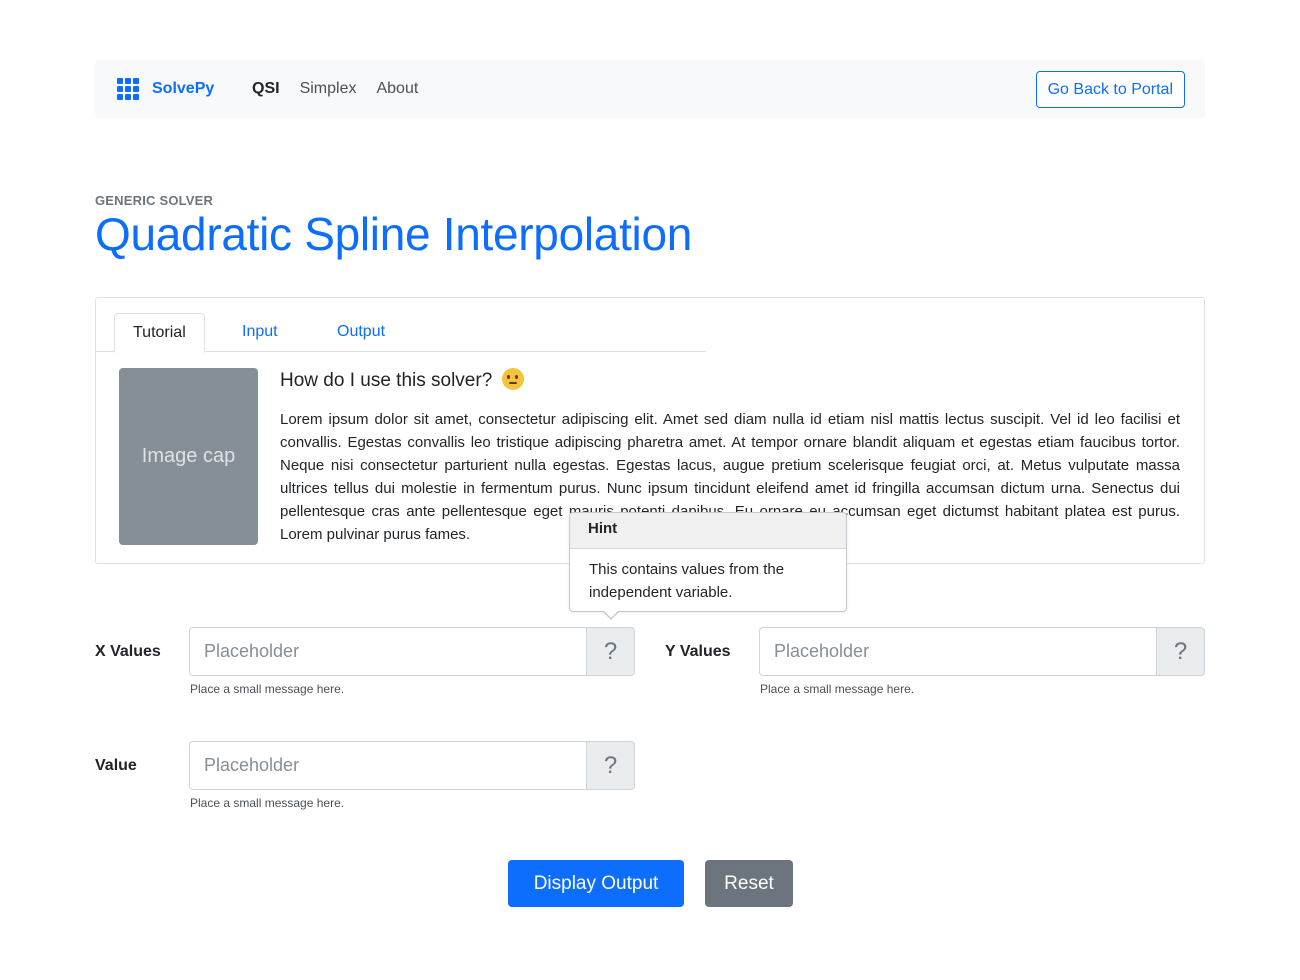 The height and width of the screenshot is (980, 1300). What do you see at coordinates (708, 531) in the screenshot?
I see `popover-header: Hint` at bounding box center [708, 531].